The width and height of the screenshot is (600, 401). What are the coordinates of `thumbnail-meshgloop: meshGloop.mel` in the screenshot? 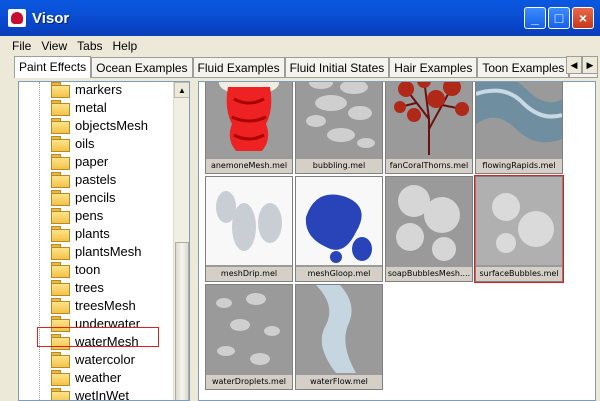 It's located at (339, 229).